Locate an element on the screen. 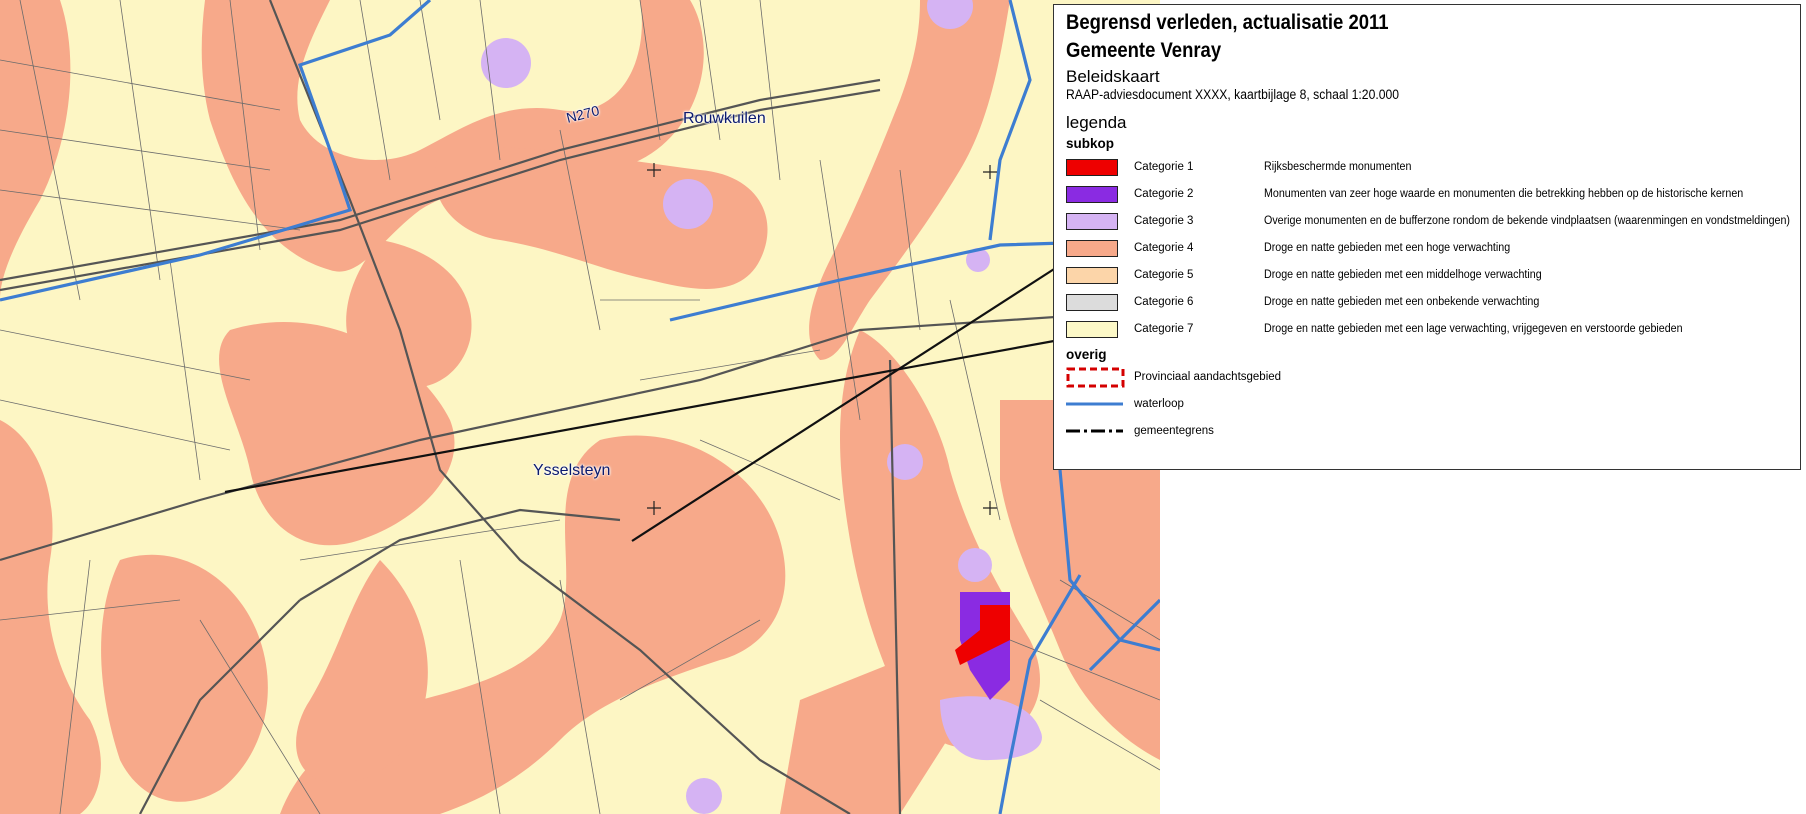 This screenshot has width=1806, height=814. other-label: waterloop is located at coordinates (1159, 404).